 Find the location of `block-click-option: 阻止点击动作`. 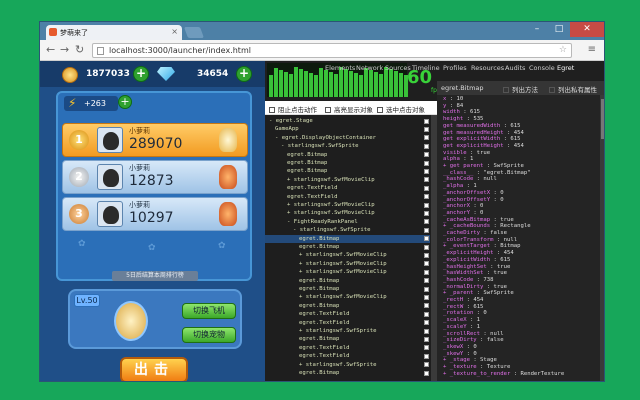

block-click-option: 阻止点击动作 is located at coordinates (293, 109).